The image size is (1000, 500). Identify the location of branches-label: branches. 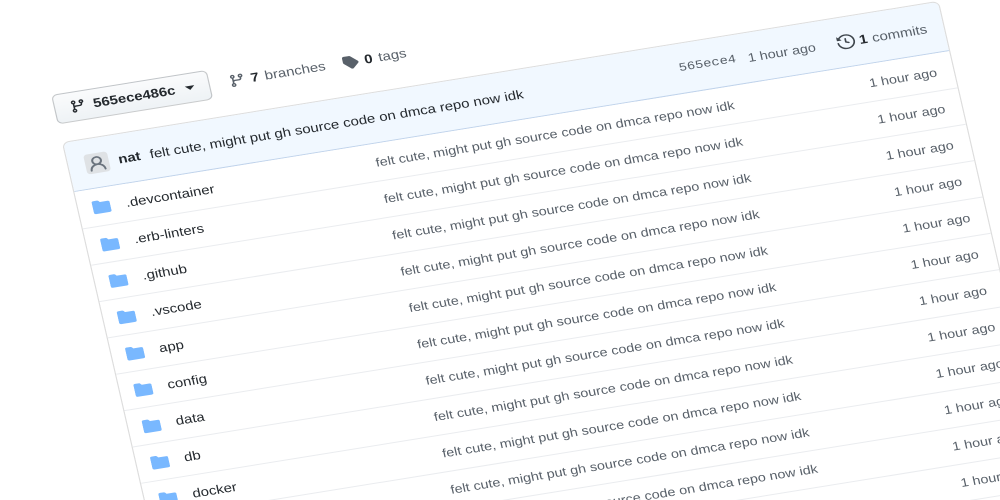
(295, 71).